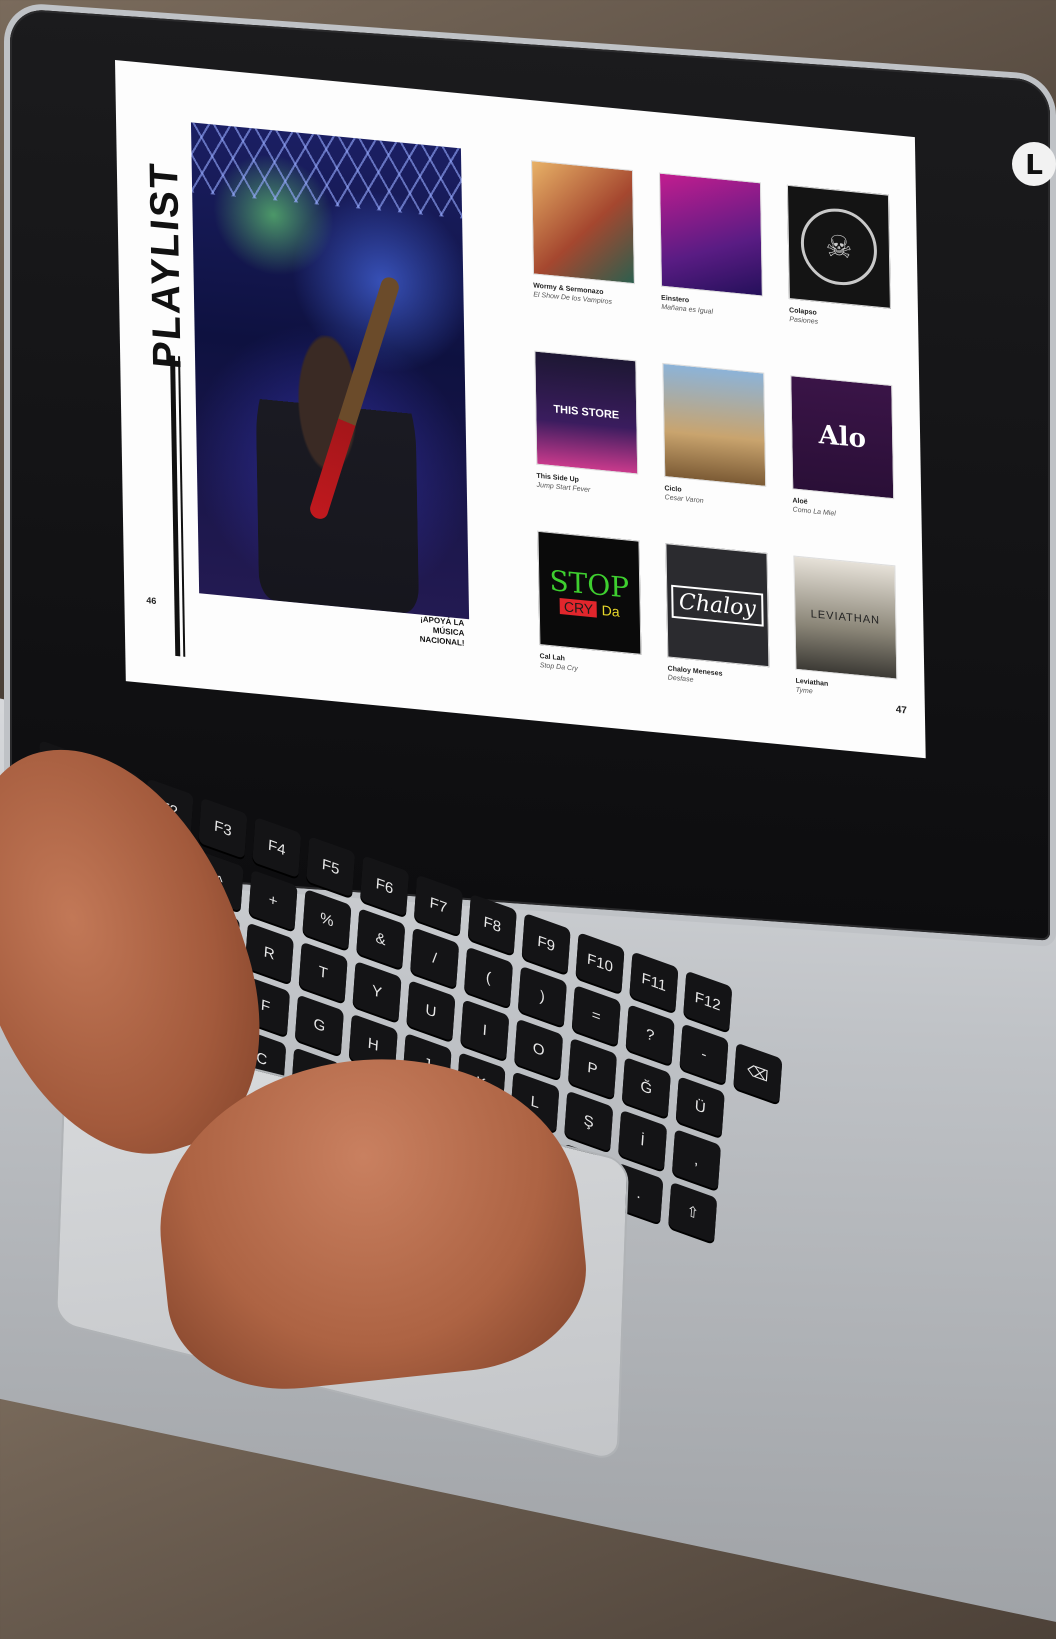  Describe the element at coordinates (273, 900) in the screenshot. I see `keyboard-key: +` at that location.